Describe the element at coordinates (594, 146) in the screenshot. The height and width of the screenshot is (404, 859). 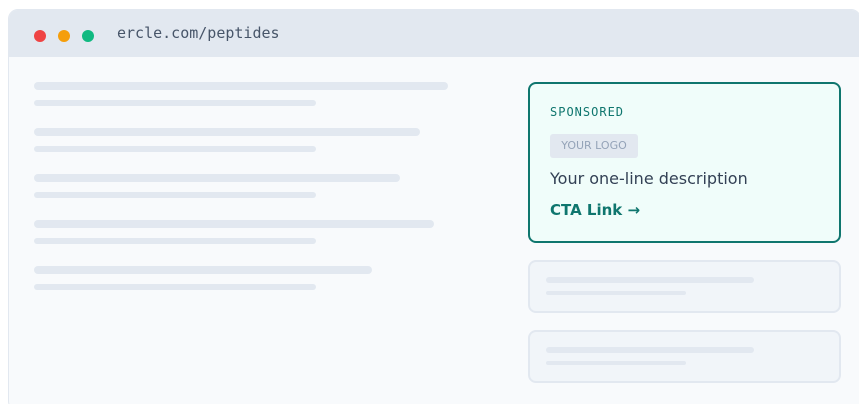
I see `ad-logo-placeholder: YOUR LOGO` at that location.